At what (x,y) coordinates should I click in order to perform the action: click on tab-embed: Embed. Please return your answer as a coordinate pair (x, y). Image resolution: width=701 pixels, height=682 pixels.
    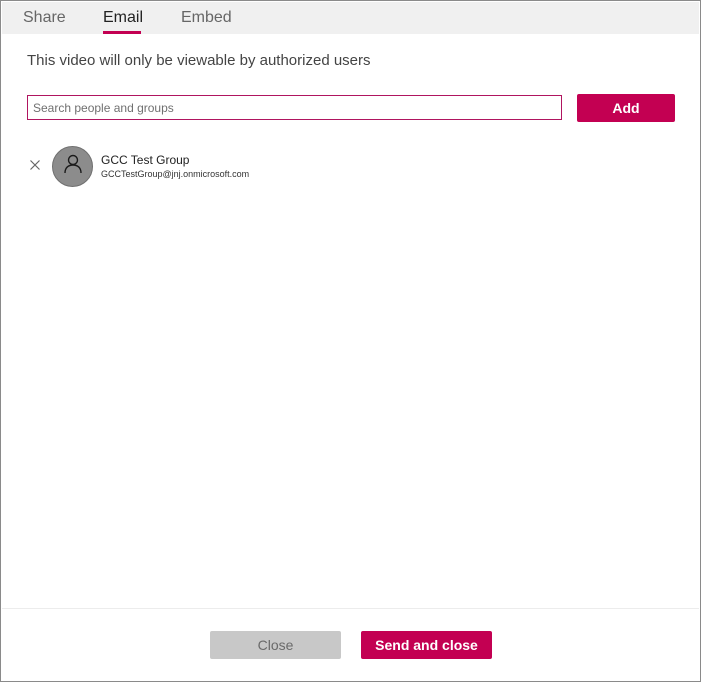
    Looking at the image, I should click on (206, 18).